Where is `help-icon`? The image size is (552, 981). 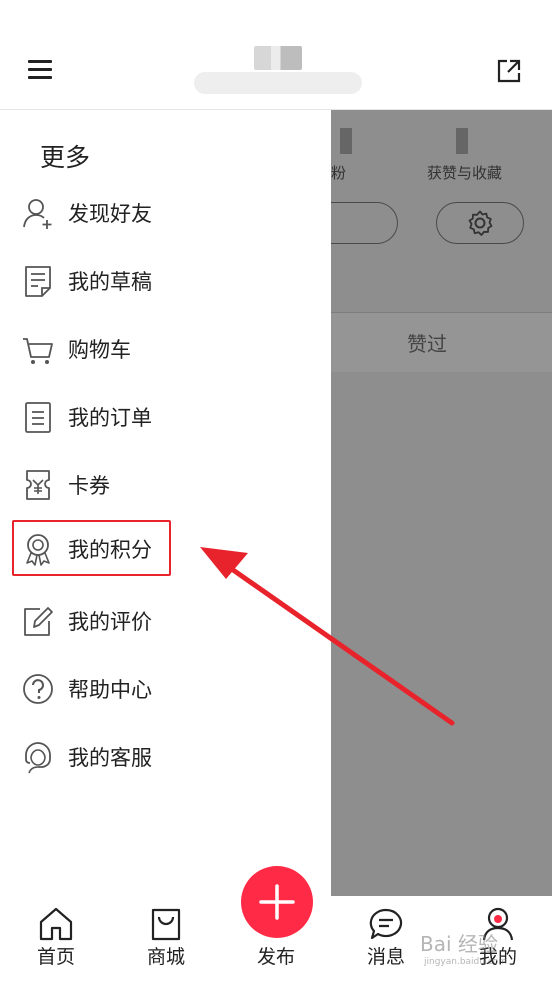
help-icon is located at coordinates (38, 689).